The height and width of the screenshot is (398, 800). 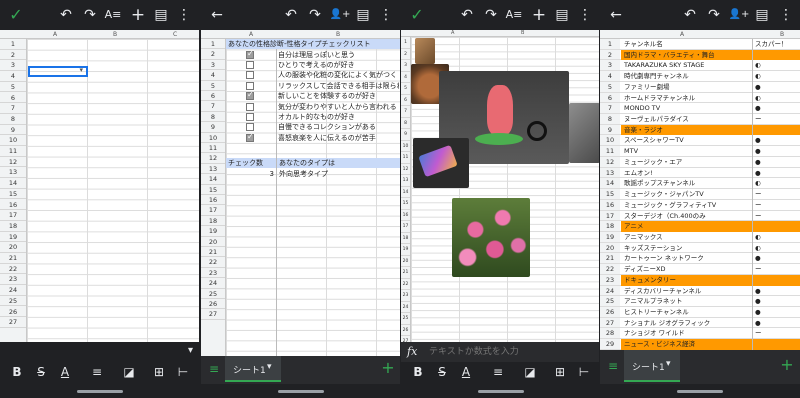 I want to click on channel-row: 4 時代劇専門チャンネル ◐, so click(x=700, y=76).